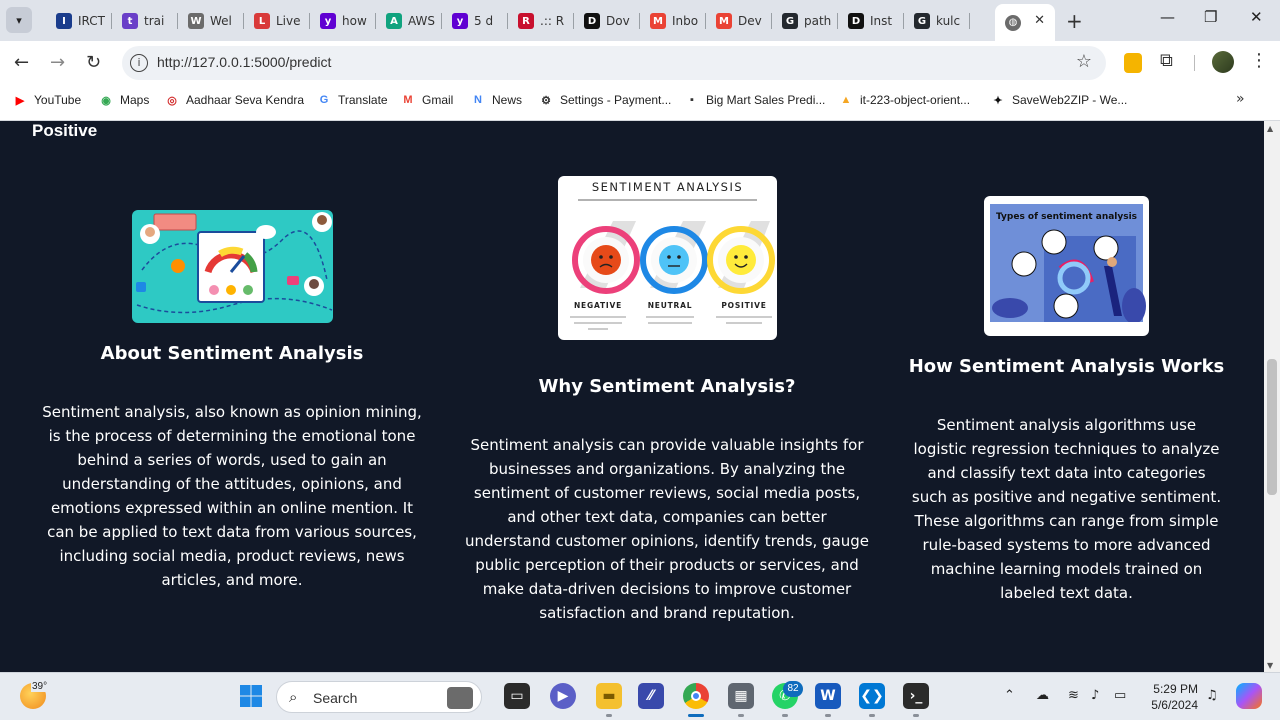  Describe the element at coordinates (1270, 128) in the screenshot. I see `scroll-up-icon: ▲` at that location.